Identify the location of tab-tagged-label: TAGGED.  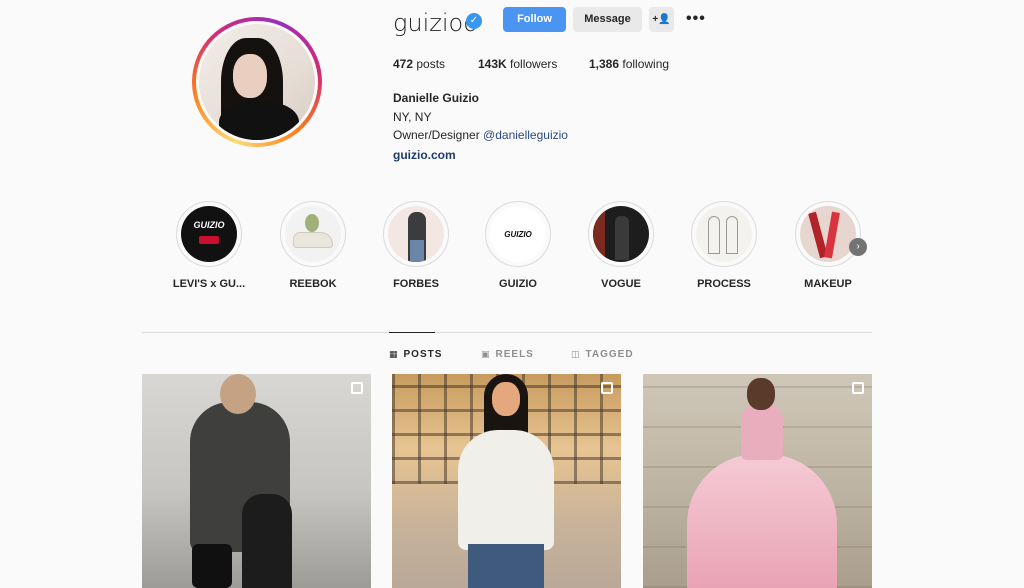
(609, 354).